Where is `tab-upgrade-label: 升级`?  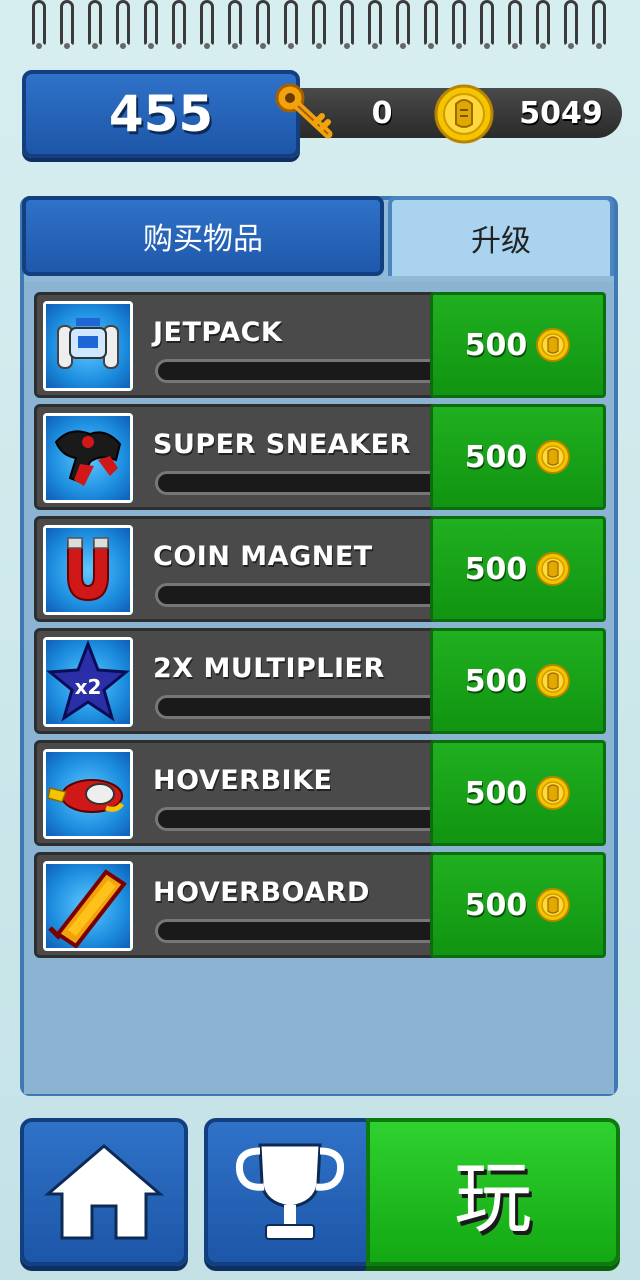
tab-upgrade-label: 升级 is located at coordinates (501, 241).